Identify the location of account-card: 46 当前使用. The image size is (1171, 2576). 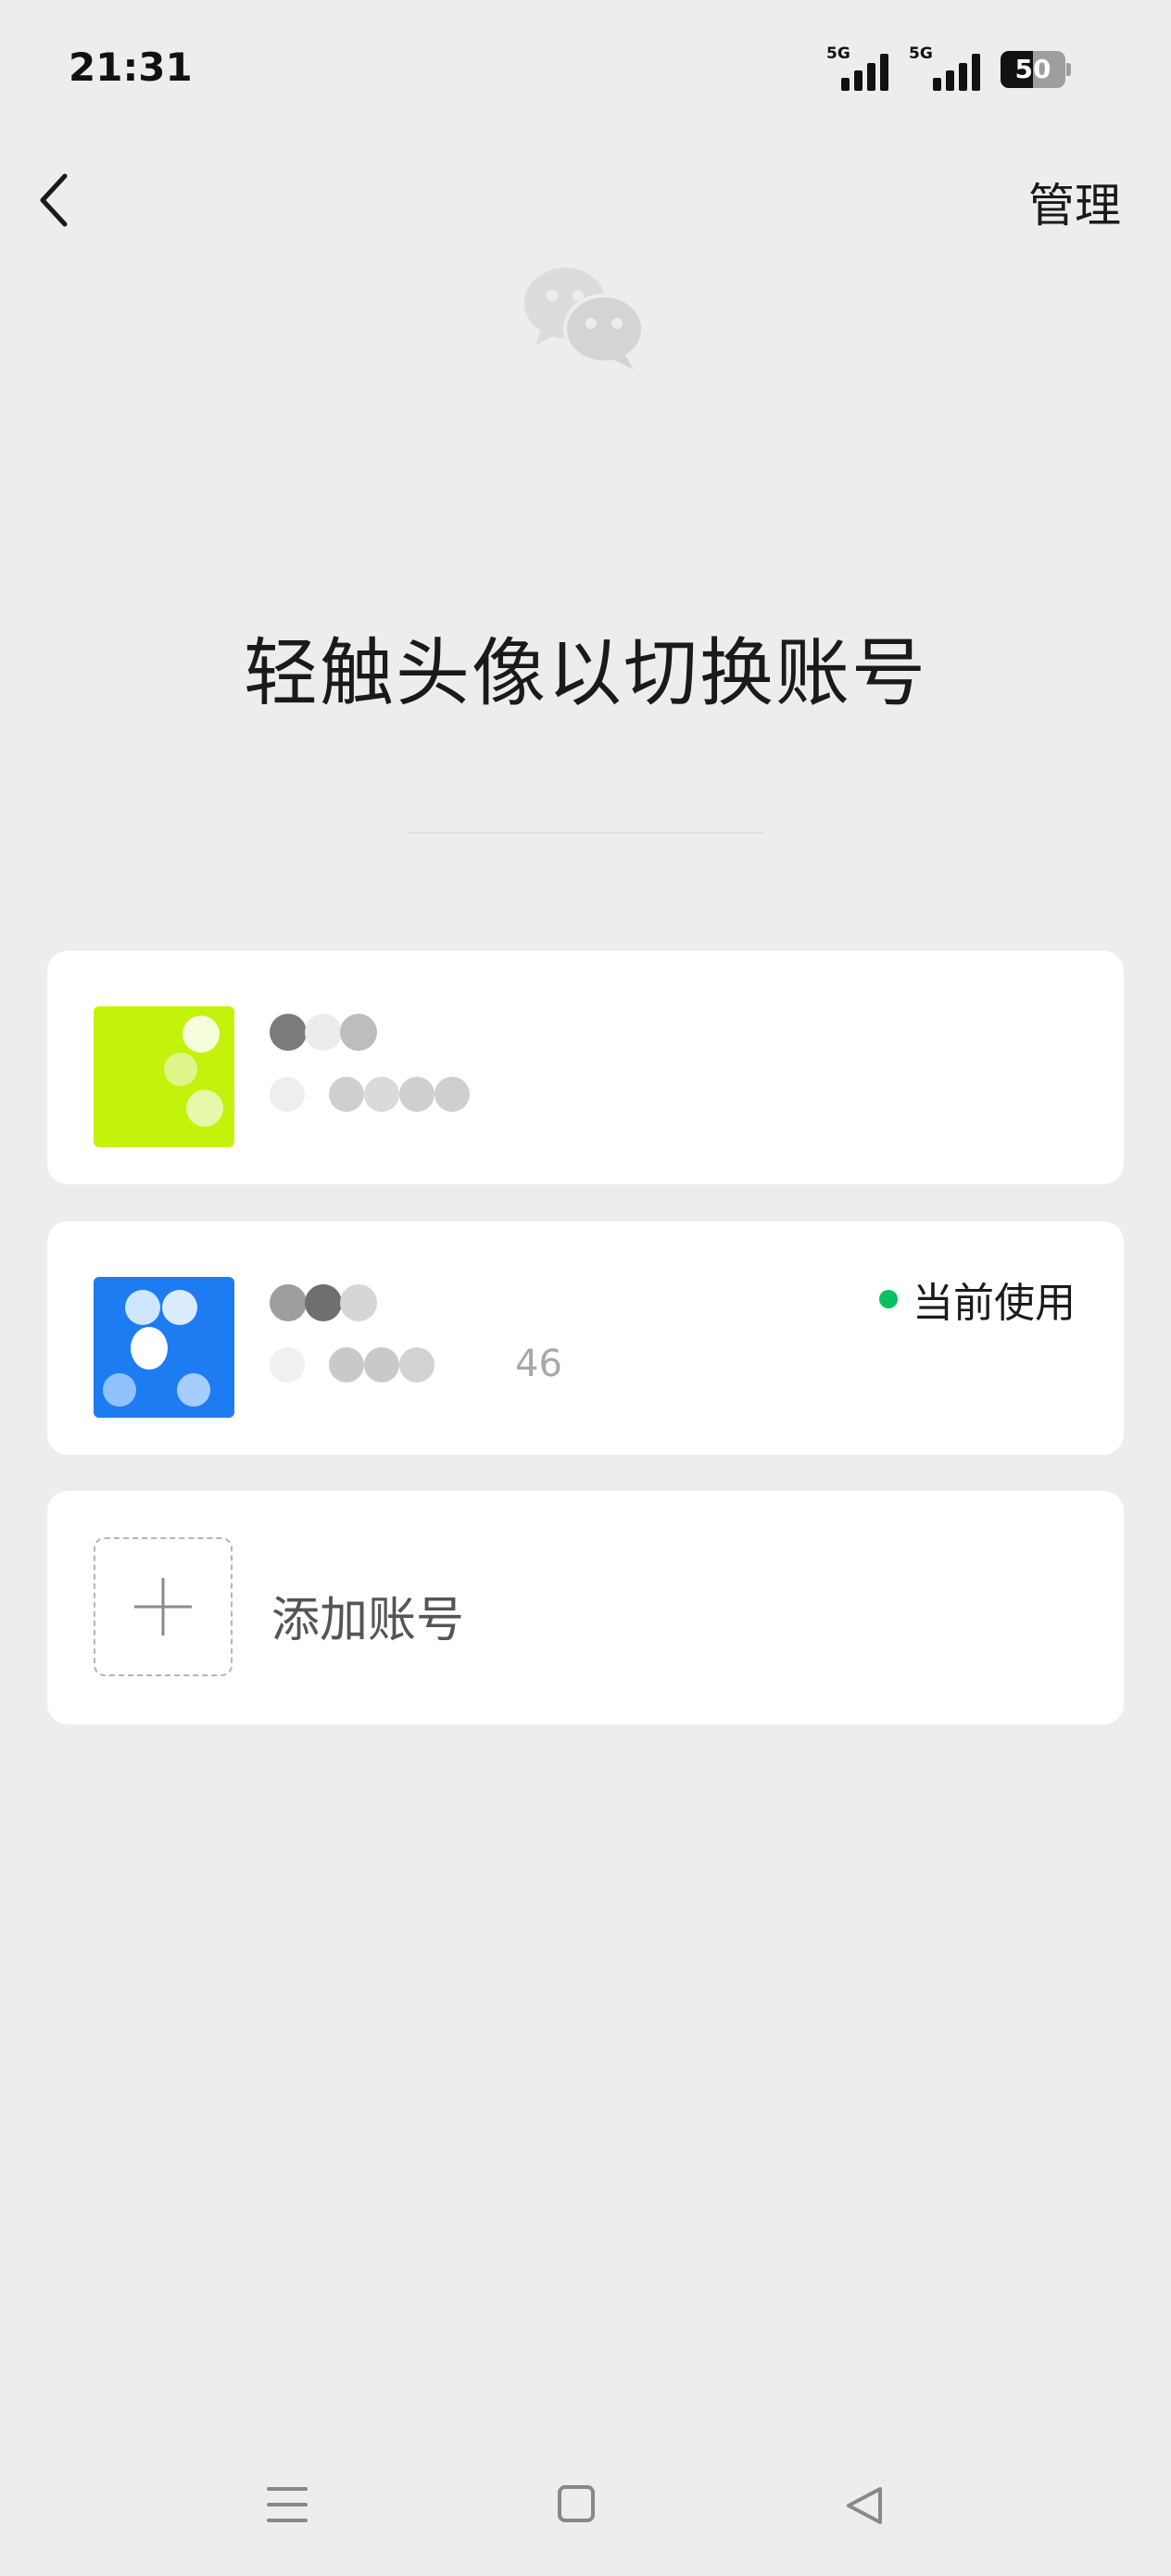
(585, 1338).